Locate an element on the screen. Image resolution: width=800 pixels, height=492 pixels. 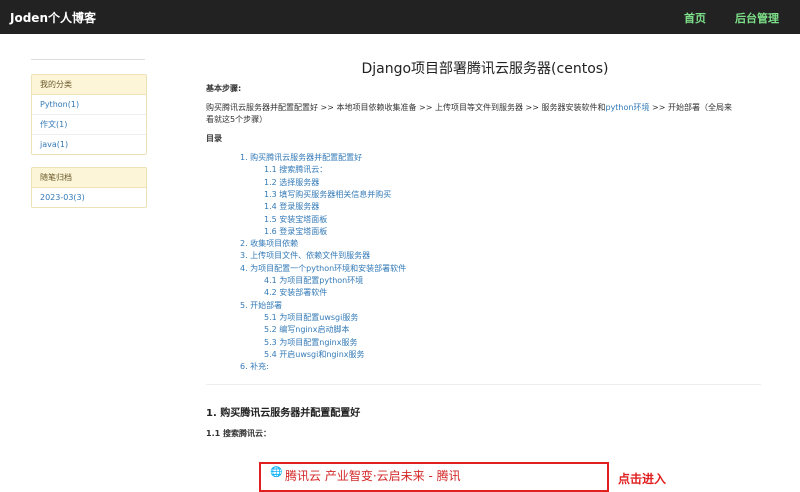
globe-icon: 🌐 is located at coordinates (276, 472).